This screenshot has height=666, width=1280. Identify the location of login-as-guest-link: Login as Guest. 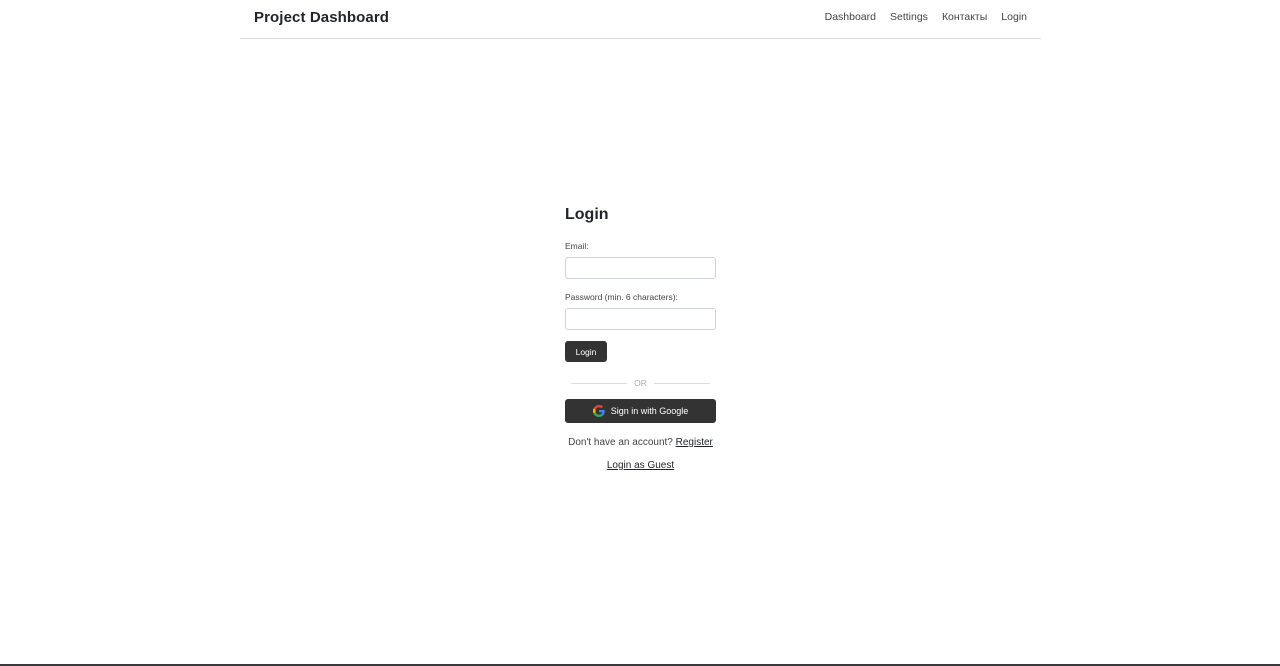
(640, 465).